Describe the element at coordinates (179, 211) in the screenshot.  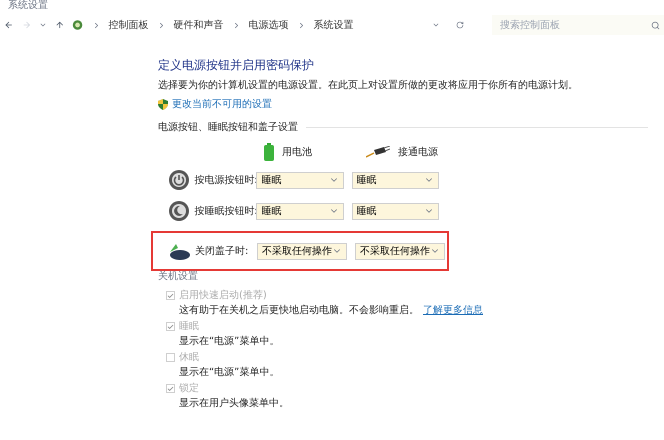
I see `sleep-button-icon` at that location.